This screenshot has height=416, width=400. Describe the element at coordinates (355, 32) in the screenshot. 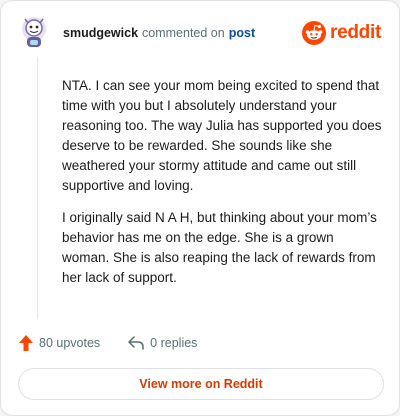

I see `reddit-wordmark: reddit` at that location.